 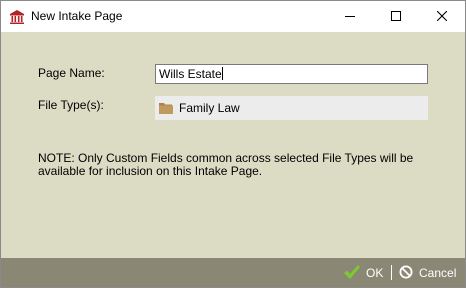 I want to click on dialog-footer: OK Cancel, so click(x=233, y=272).